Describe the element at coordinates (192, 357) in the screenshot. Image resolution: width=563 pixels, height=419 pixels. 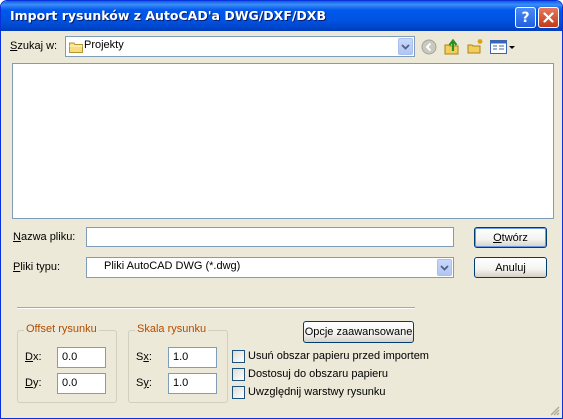
I see `sx-input: 1.0` at that location.